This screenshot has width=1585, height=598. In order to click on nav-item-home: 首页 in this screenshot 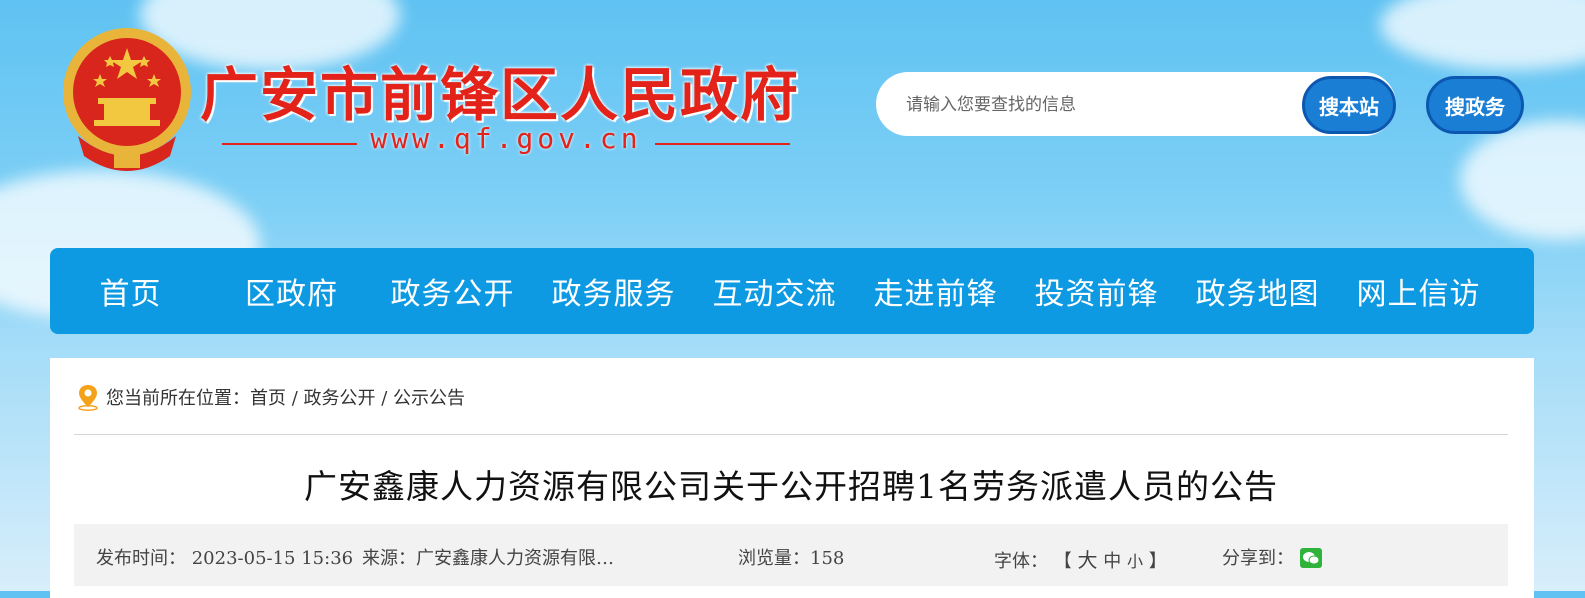, I will do `click(130, 291)`.